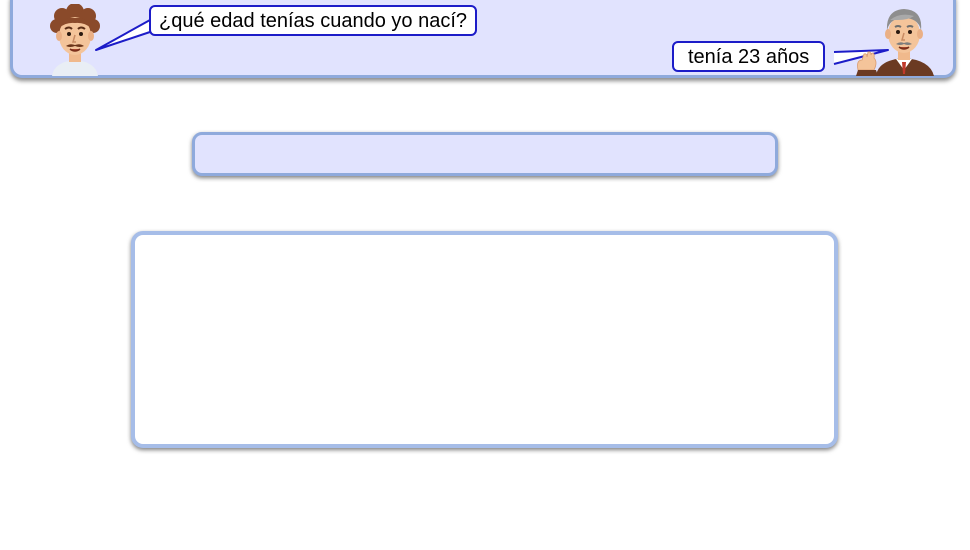 The image size is (970, 550). Describe the element at coordinates (313, 20) in the screenshot. I see `question-speech-bubble: ¿qué edad tenías cuando yo nací?` at that location.